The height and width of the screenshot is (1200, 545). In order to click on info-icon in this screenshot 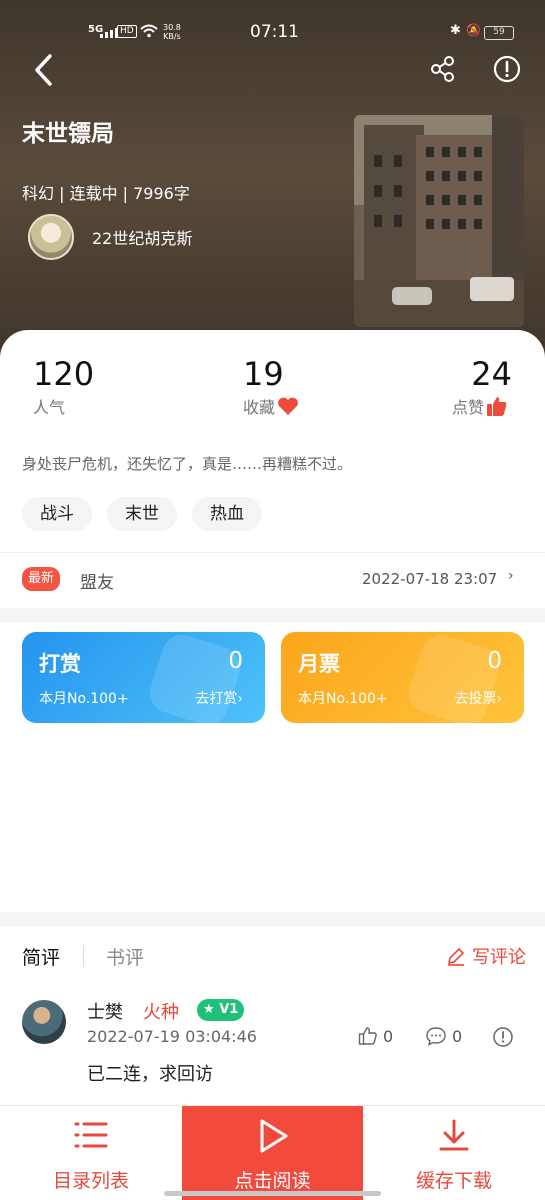, I will do `click(507, 69)`.